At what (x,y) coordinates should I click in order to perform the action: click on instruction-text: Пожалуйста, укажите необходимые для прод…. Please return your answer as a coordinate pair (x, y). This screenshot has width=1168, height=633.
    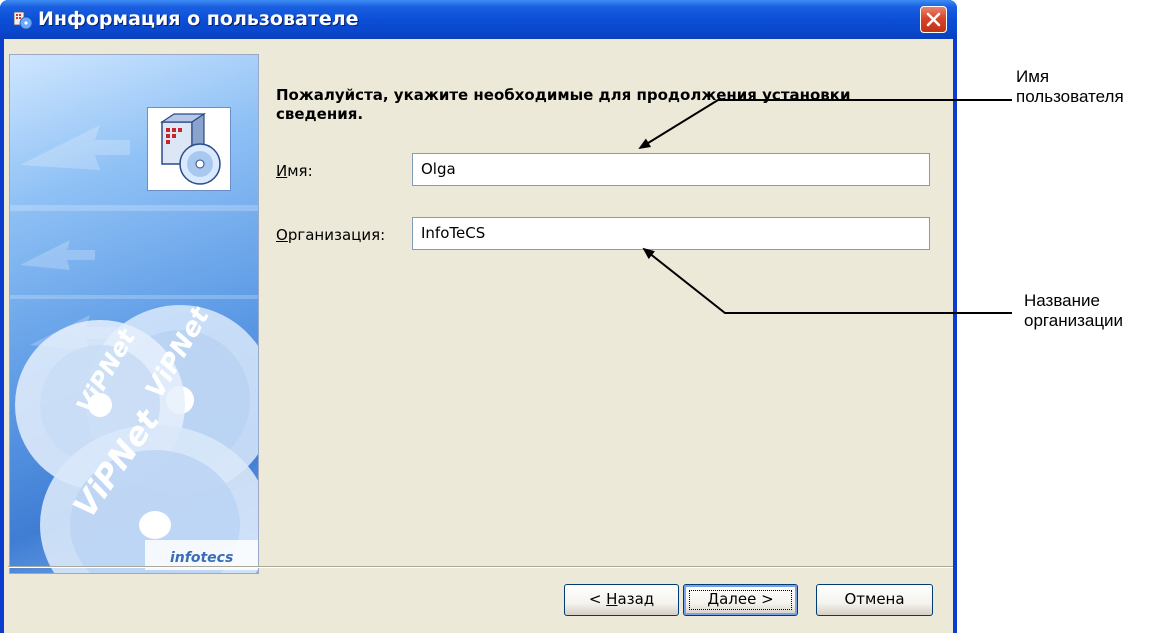
    Looking at the image, I should click on (563, 104).